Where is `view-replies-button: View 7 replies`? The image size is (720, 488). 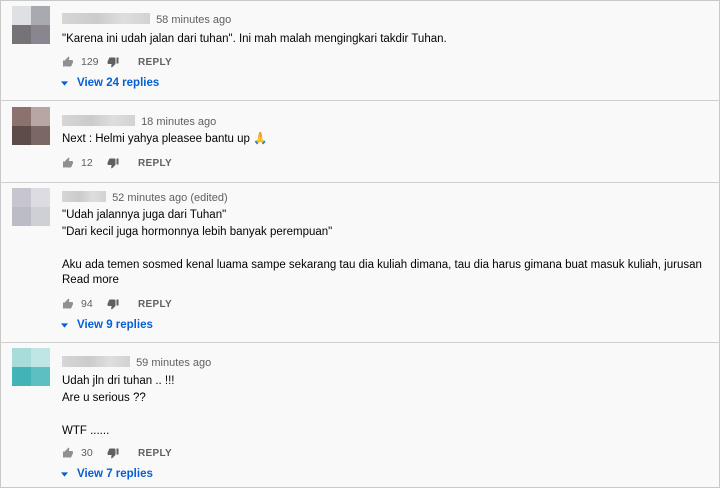
view-replies-button: View 7 replies is located at coordinates (107, 474).